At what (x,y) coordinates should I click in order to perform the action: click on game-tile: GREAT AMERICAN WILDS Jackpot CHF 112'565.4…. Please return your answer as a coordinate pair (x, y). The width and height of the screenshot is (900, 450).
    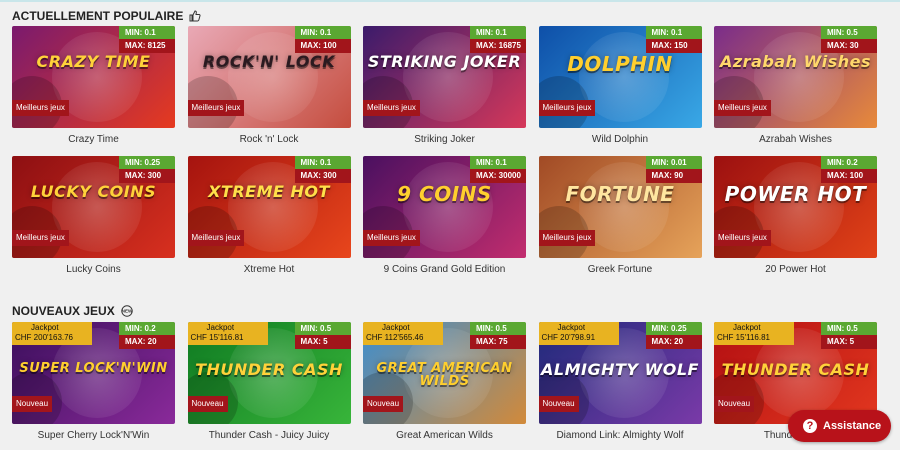
    Looking at the image, I should click on (444, 381).